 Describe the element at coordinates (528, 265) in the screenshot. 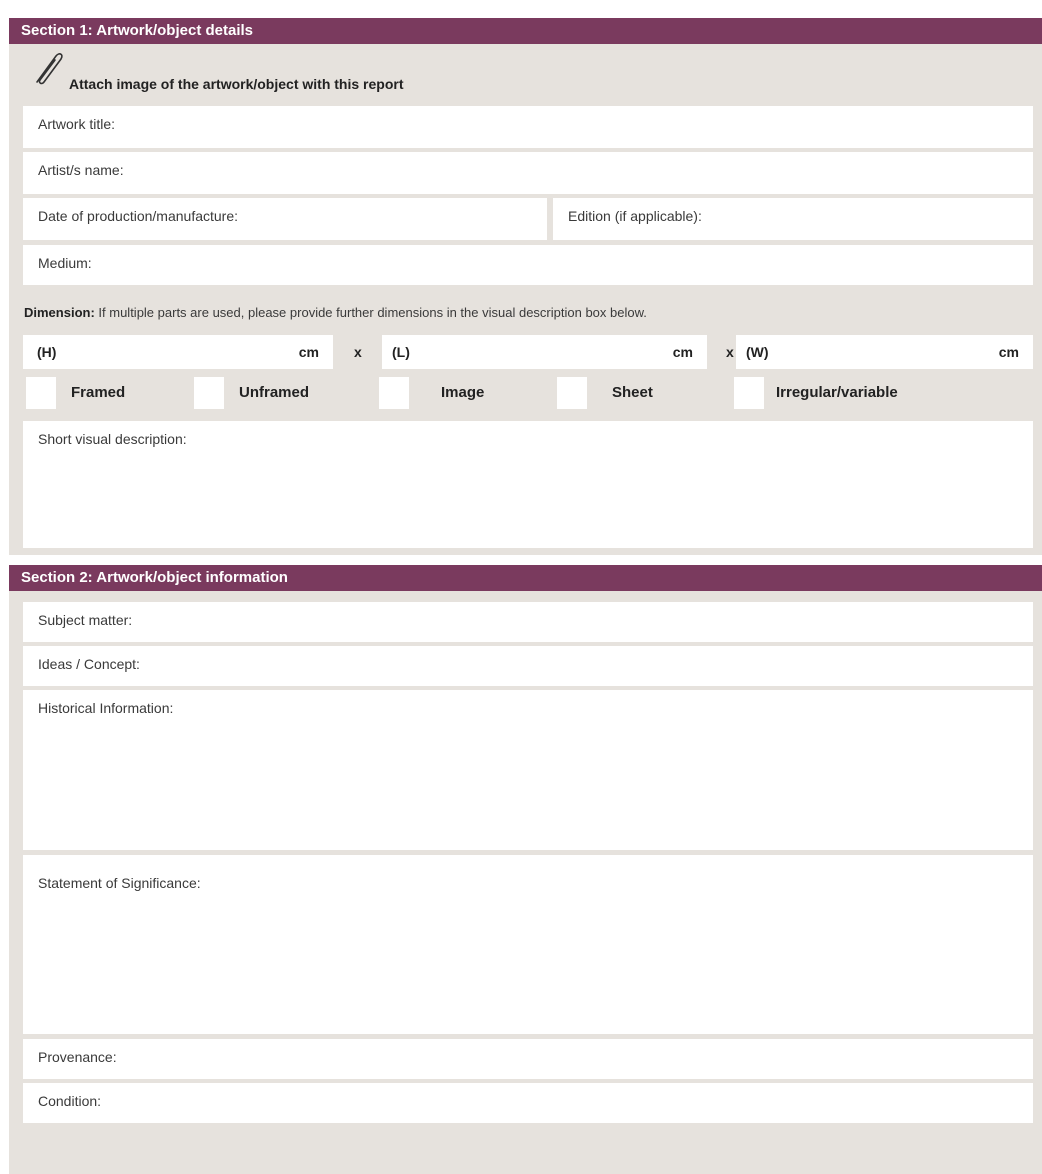

I see `medium-field: Medium:` at that location.